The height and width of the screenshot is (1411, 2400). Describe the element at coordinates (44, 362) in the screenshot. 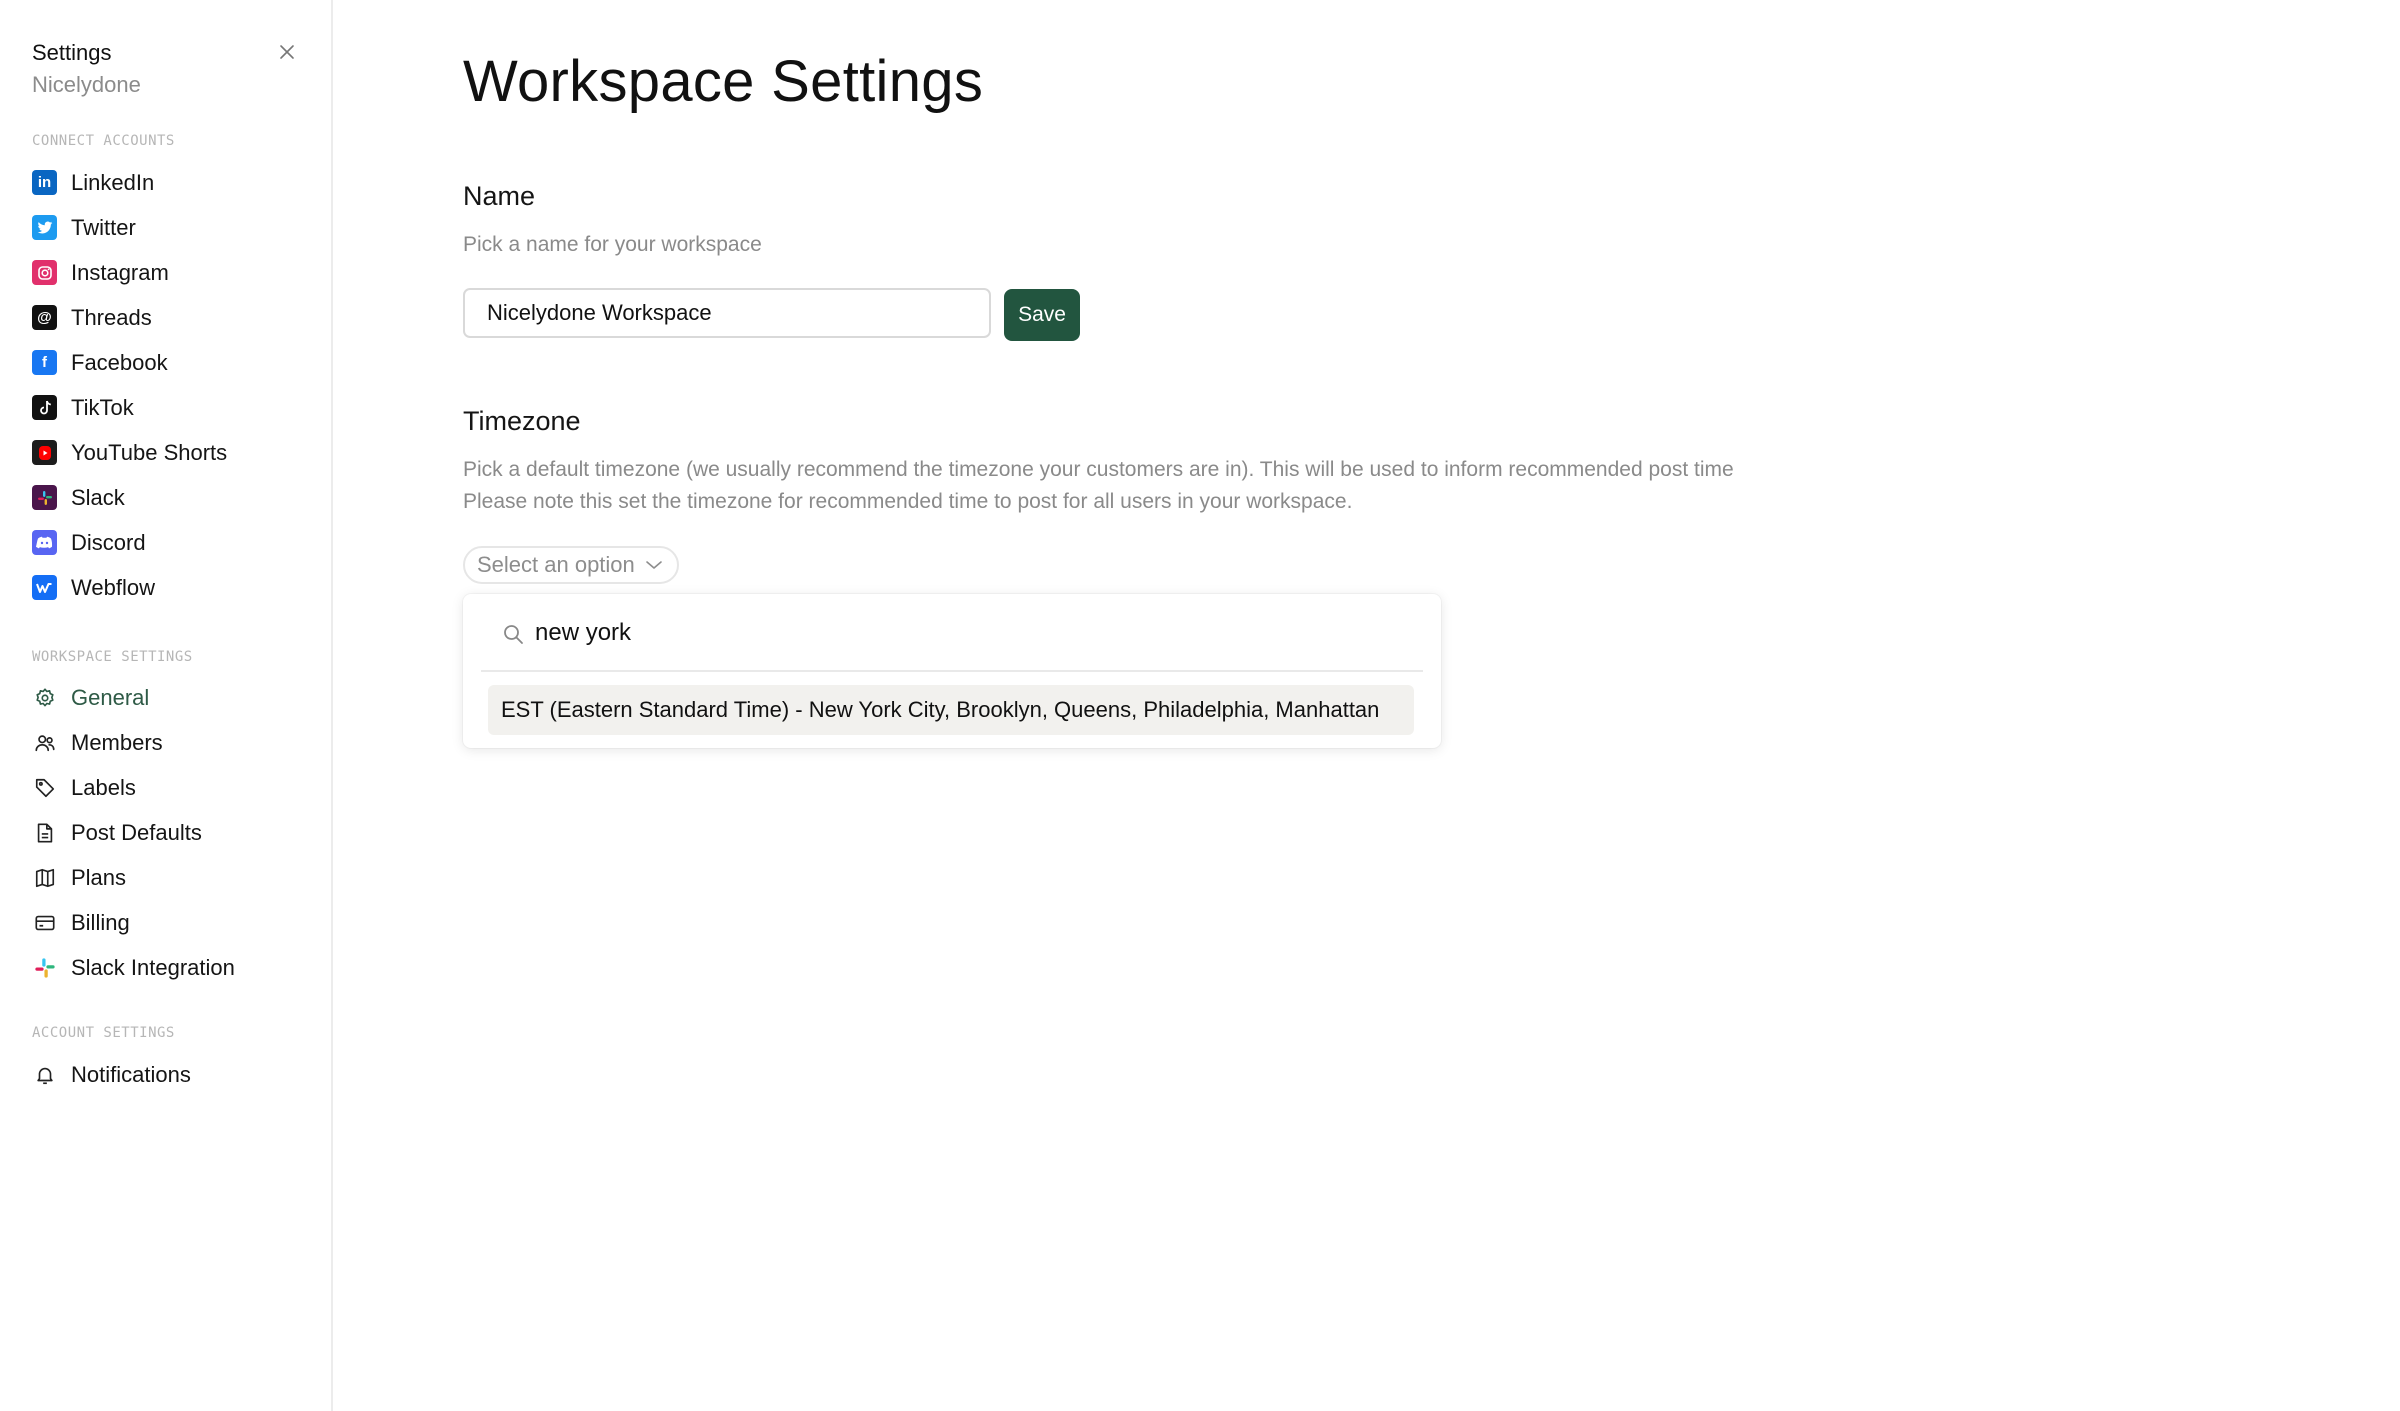

I see `facebook-icon: f` at that location.